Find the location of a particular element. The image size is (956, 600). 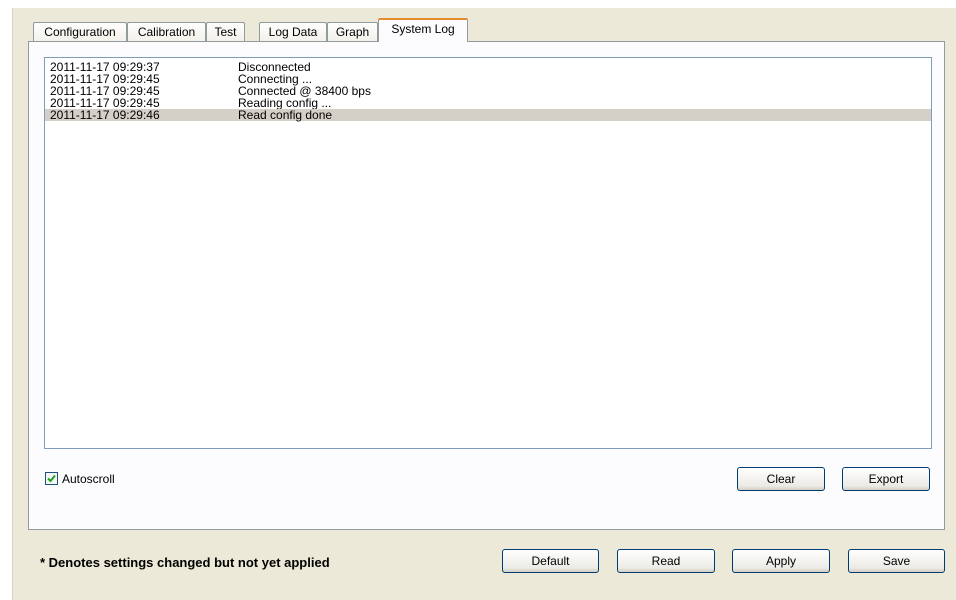

export-button: Export is located at coordinates (886, 479).